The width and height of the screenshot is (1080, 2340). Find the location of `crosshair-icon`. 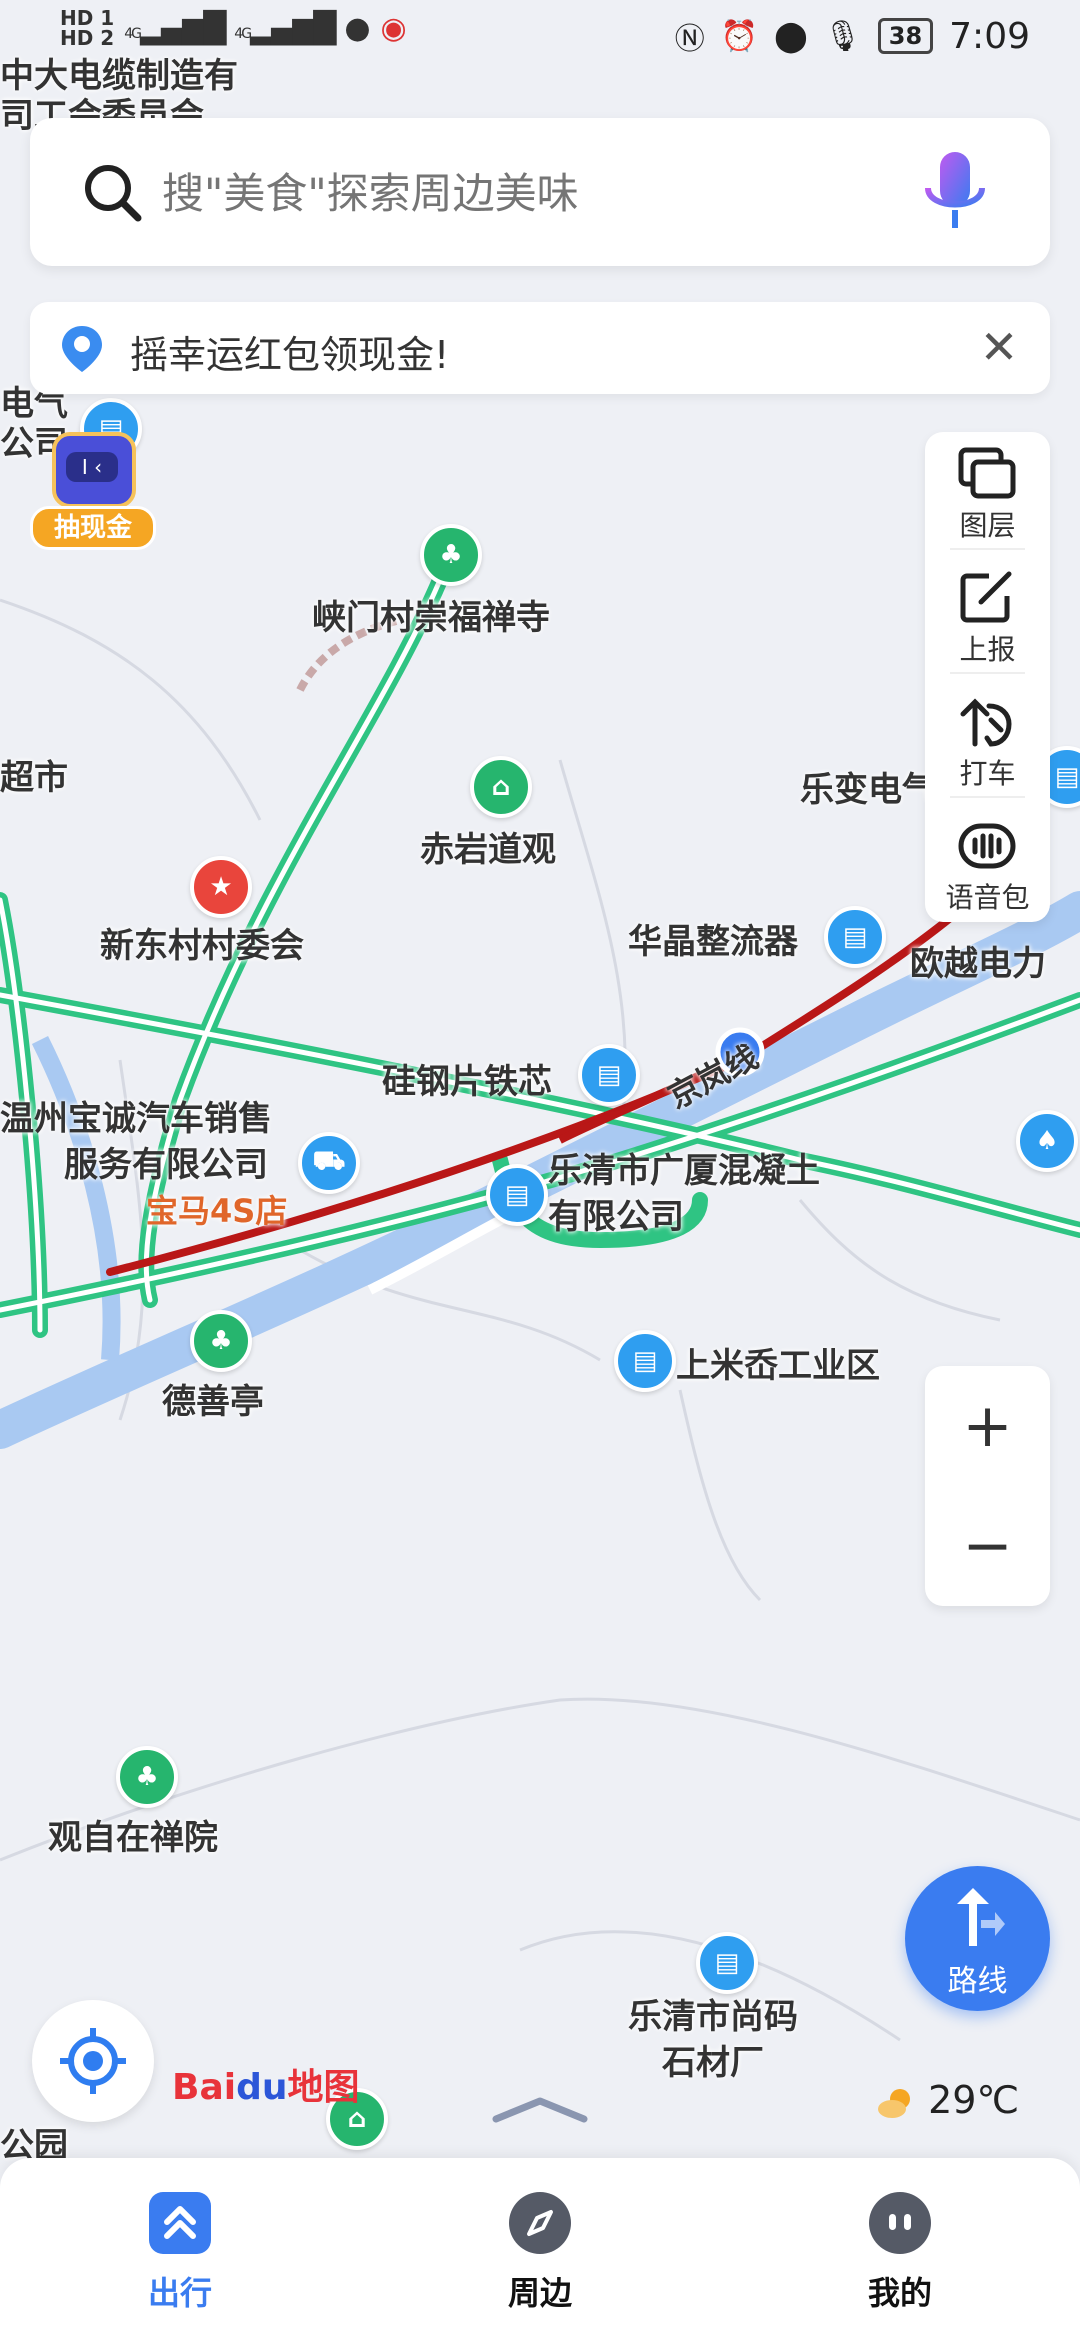

crosshair-icon is located at coordinates (93, 2061).